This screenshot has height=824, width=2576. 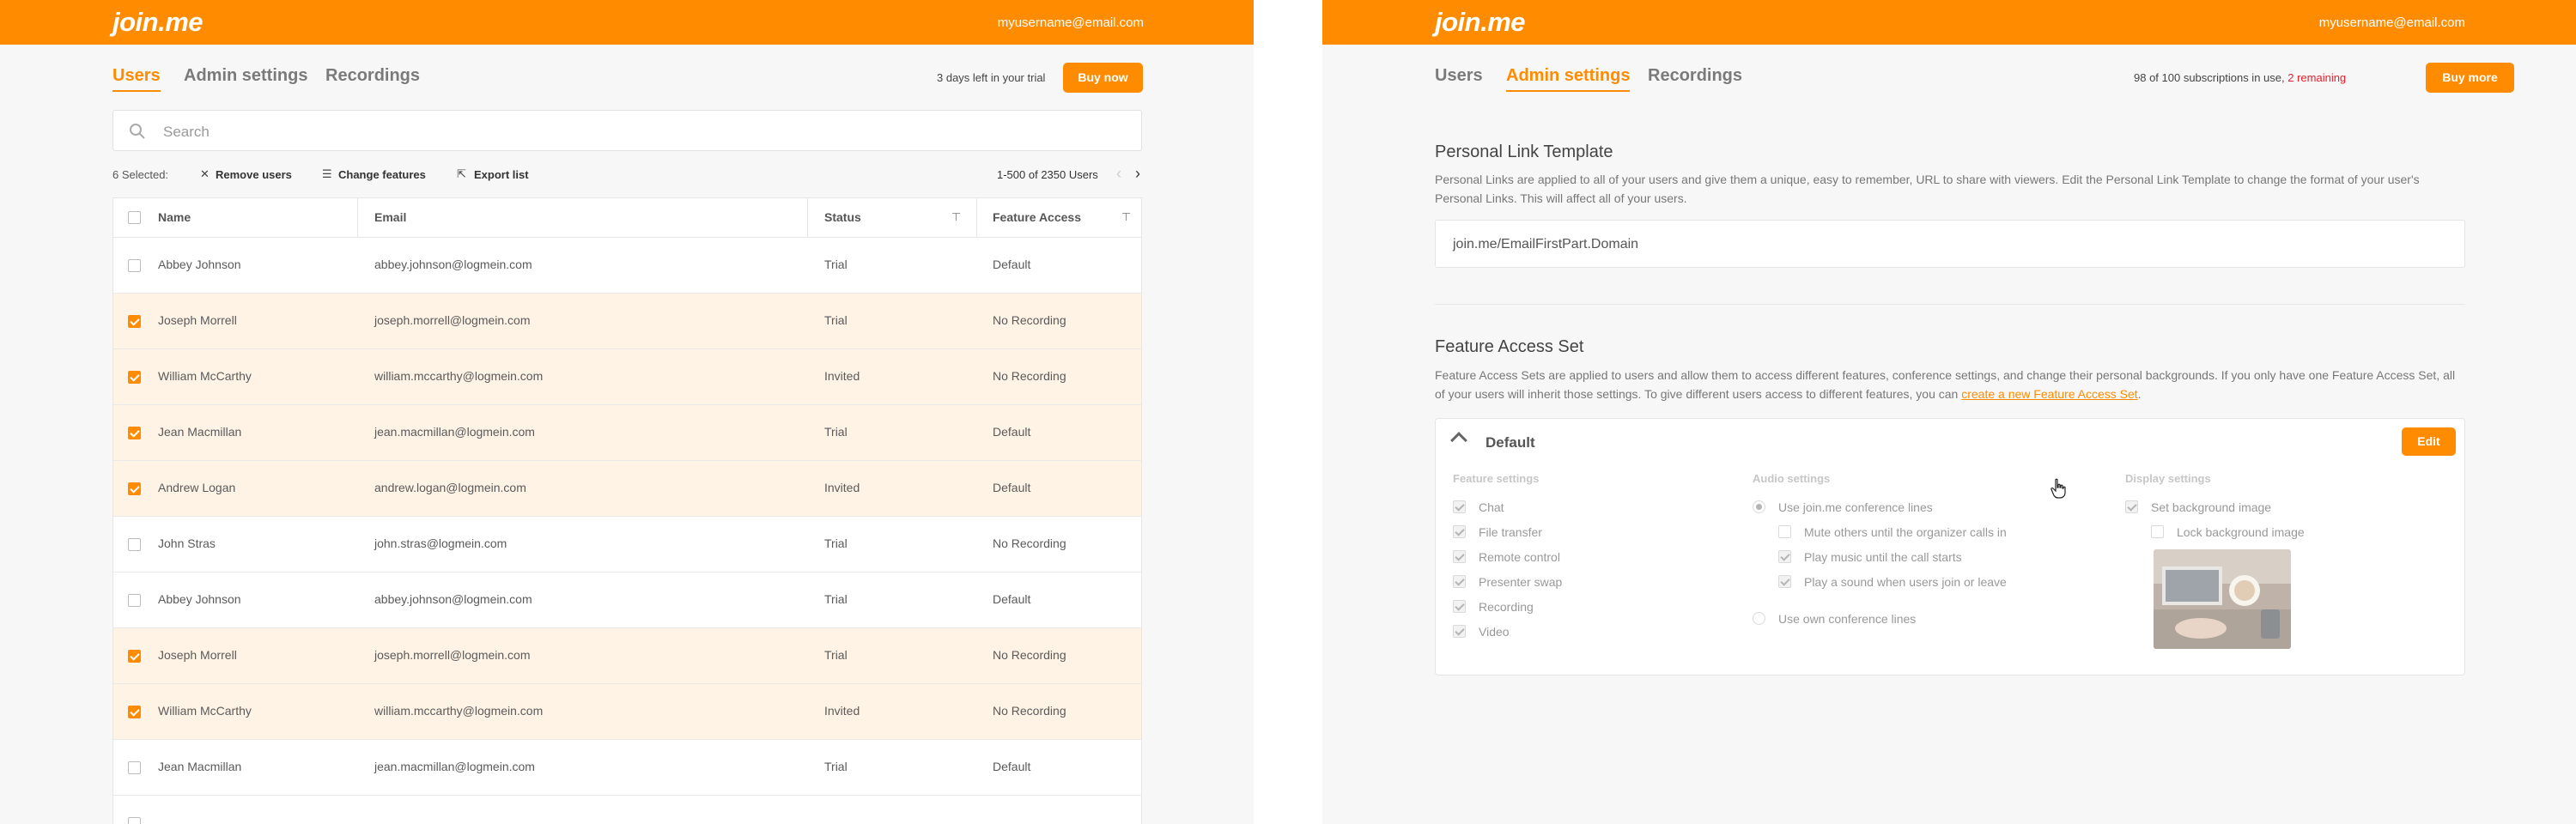 I want to click on change-features-button: Change features, so click(x=382, y=174).